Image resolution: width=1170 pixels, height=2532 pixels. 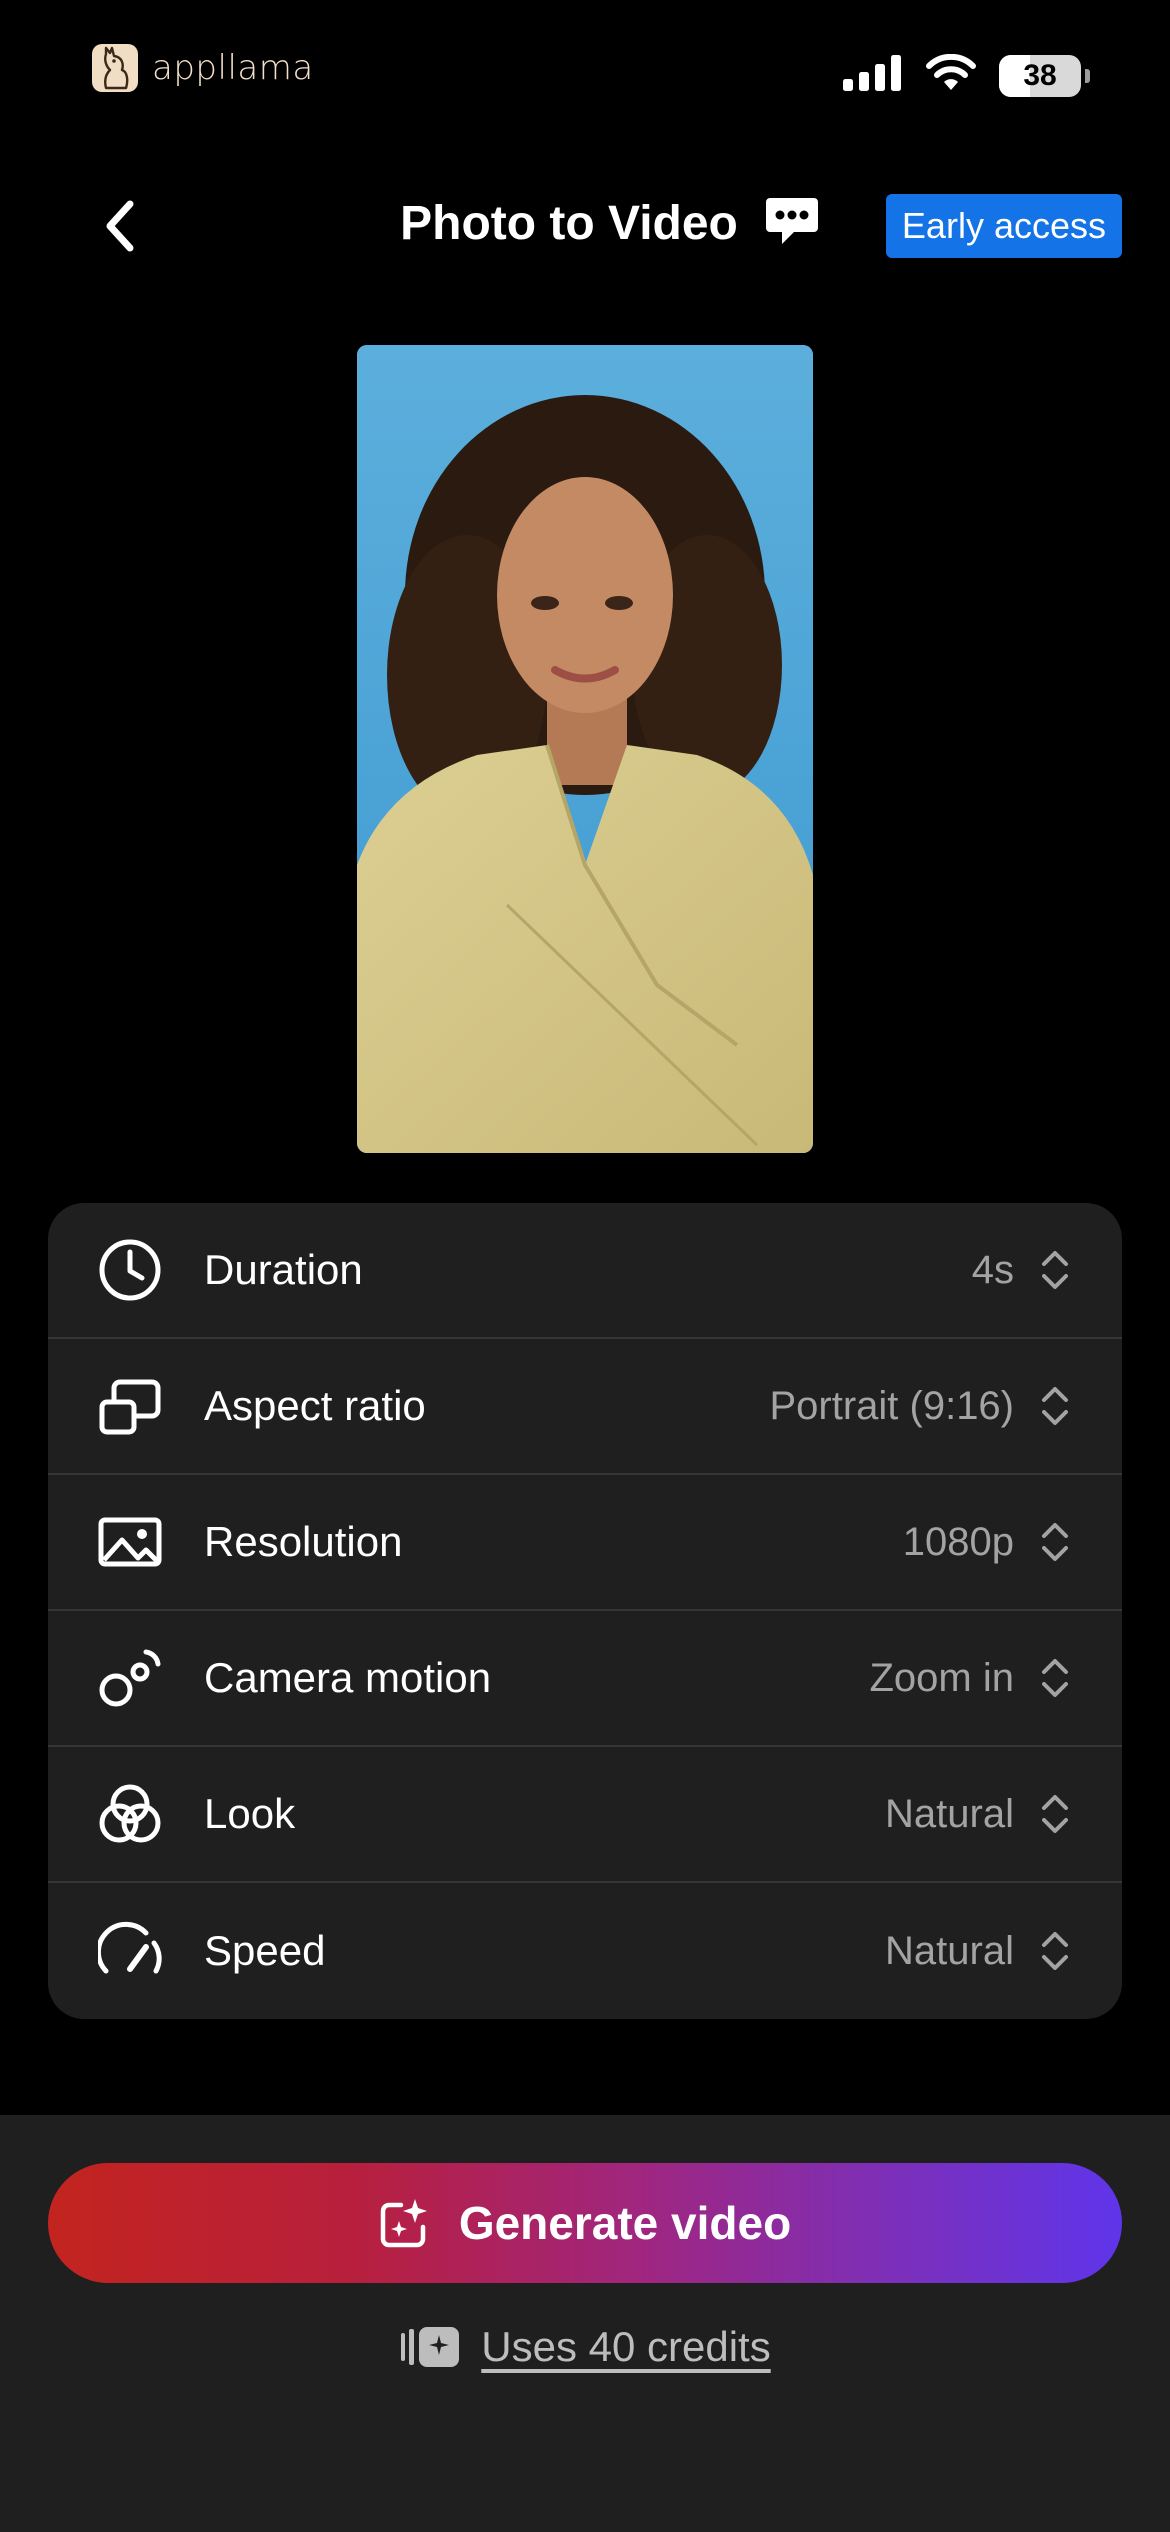 What do you see at coordinates (283, 1269) in the screenshot?
I see `setting-label: Duration` at bounding box center [283, 1269].